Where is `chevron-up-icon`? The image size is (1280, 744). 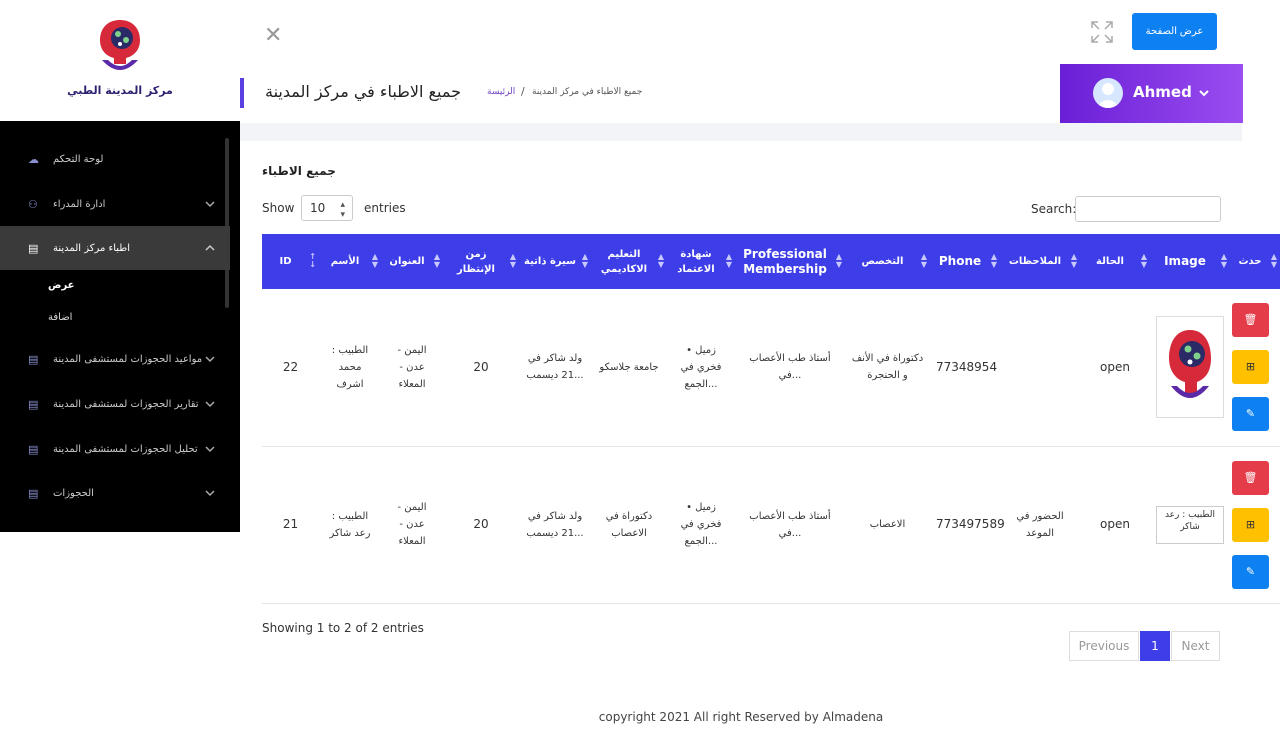
chevron-up-icon is located at coordinates (210, 247).